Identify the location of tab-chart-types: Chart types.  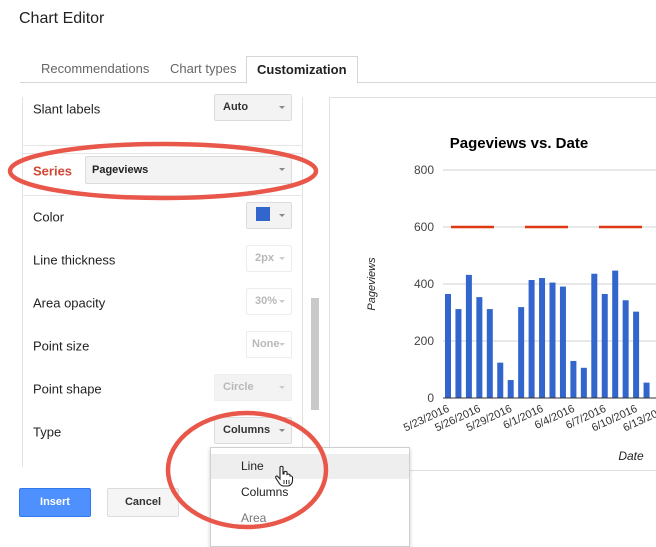
(203, 69).